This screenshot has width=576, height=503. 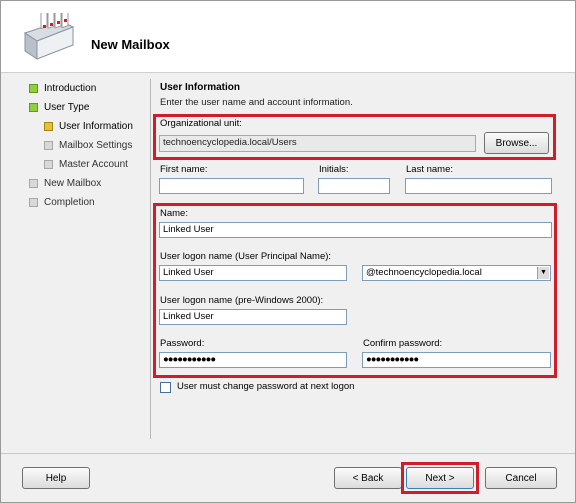 I want to click on step-introduction: Introduction, so click(x=62, y=88).